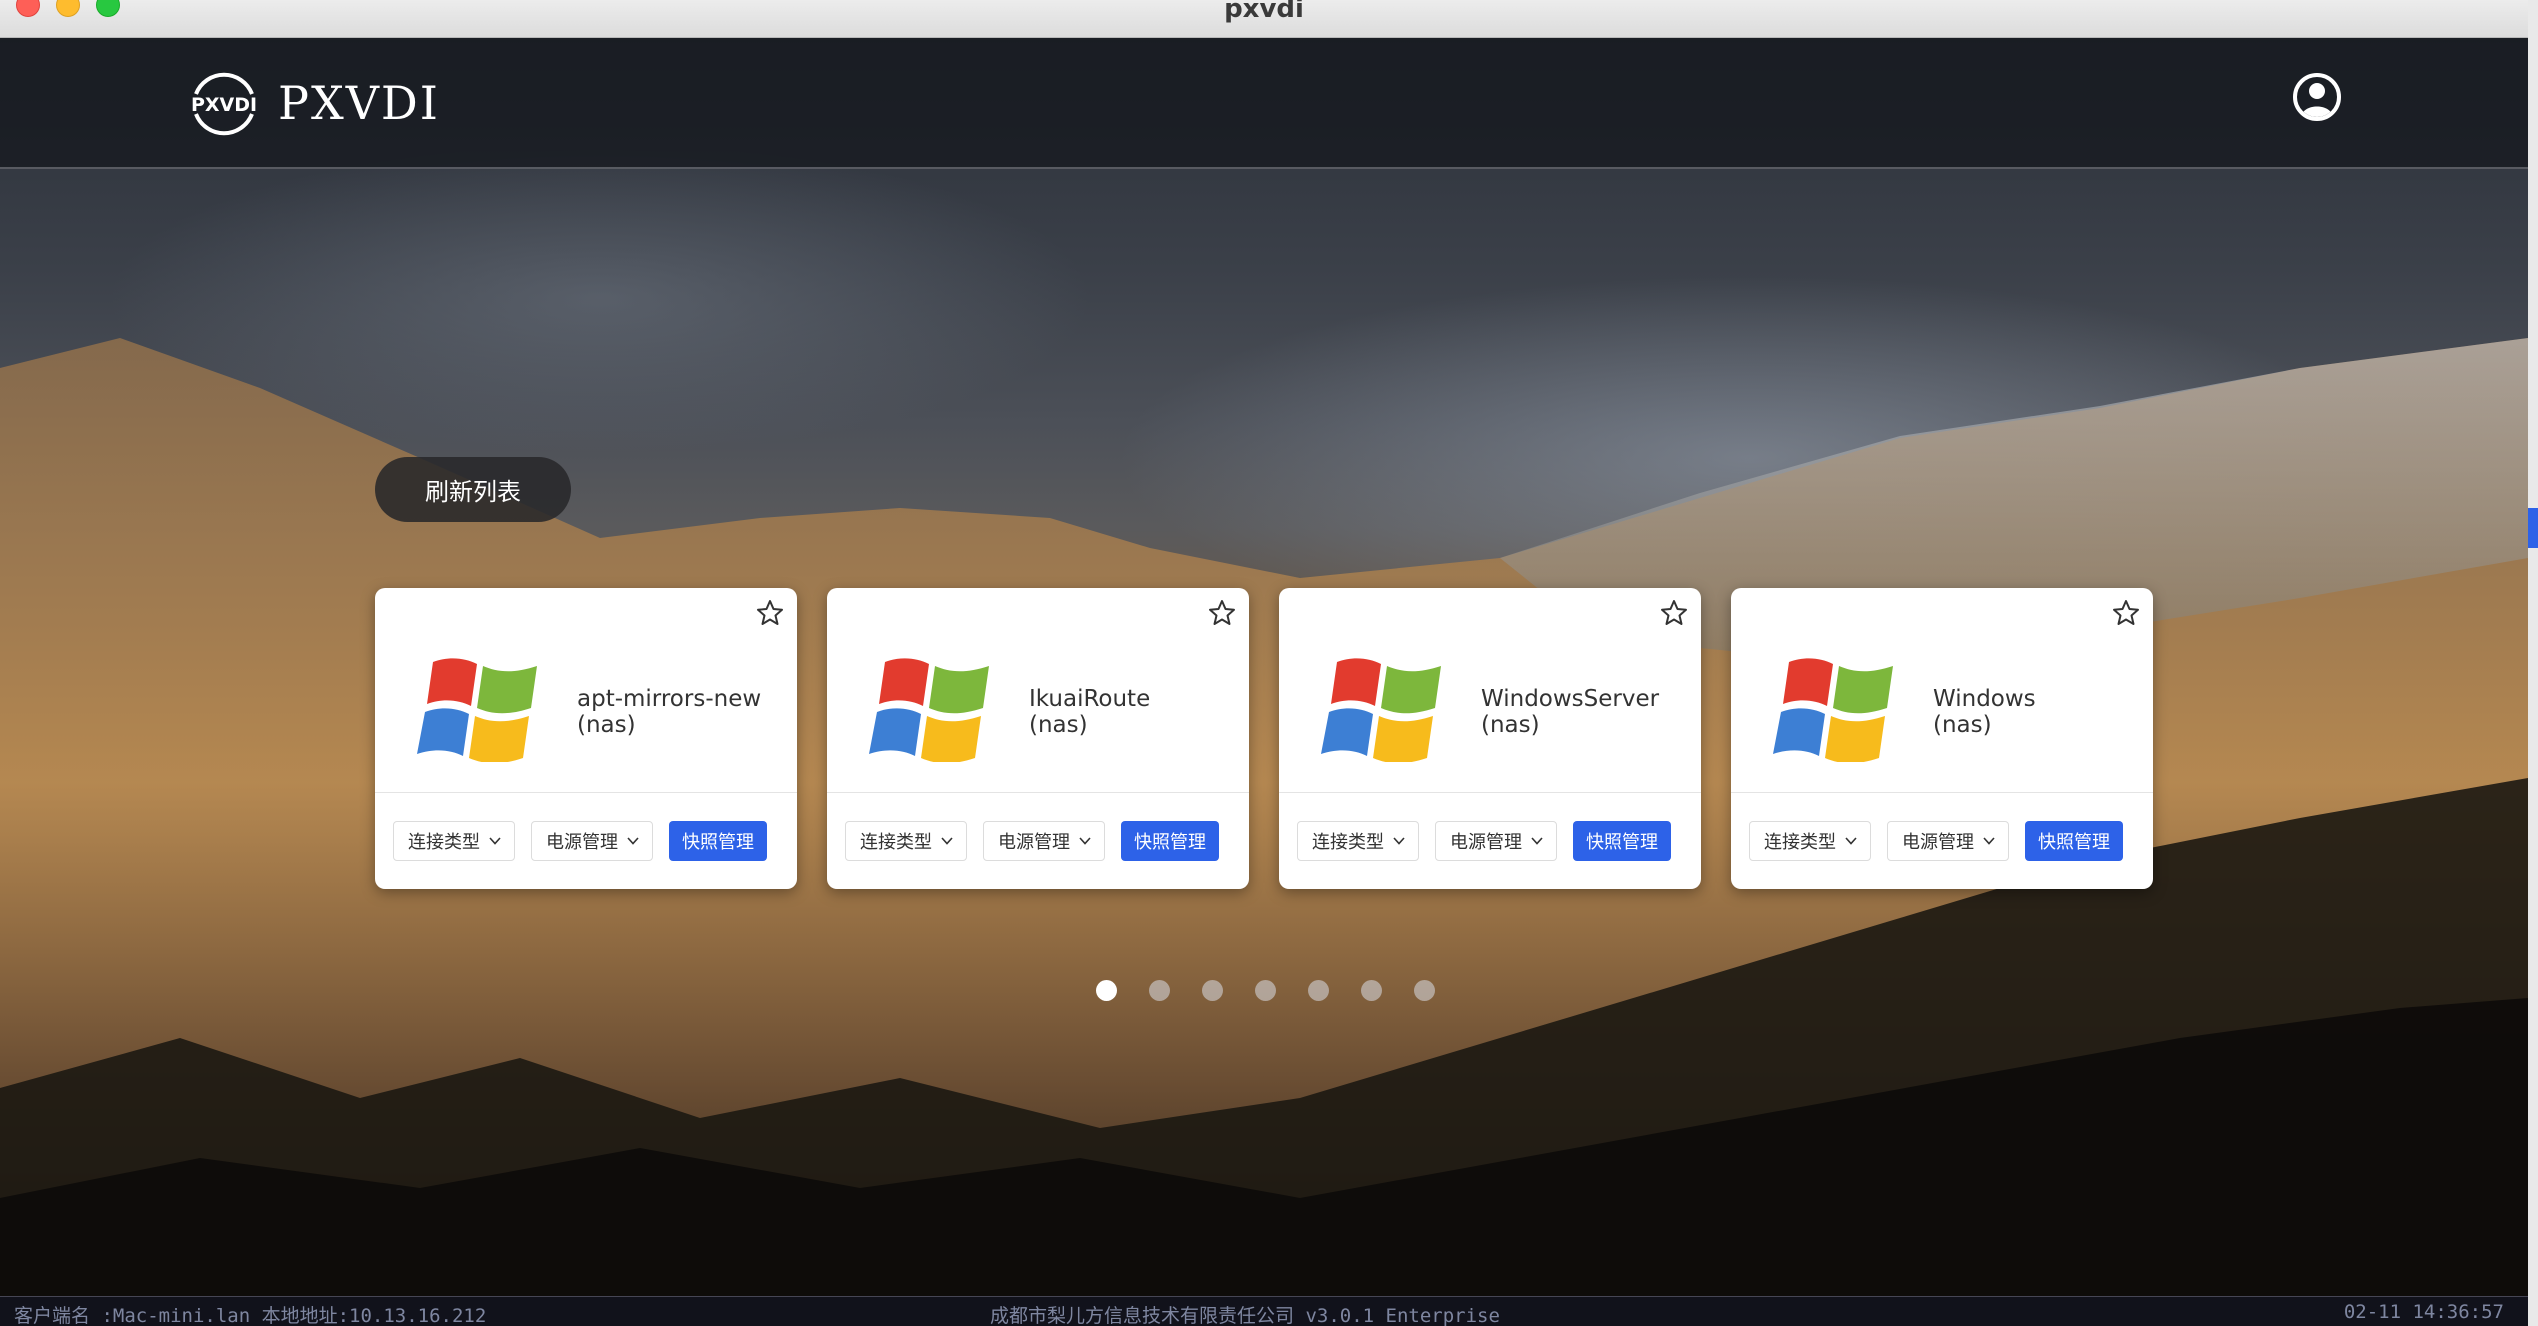 This screenshot has height=1326, width=2538. Describe the element at coordinates (473, 489) in the screenshot. I see `refresh-list-button: 刷新列表` at that location.